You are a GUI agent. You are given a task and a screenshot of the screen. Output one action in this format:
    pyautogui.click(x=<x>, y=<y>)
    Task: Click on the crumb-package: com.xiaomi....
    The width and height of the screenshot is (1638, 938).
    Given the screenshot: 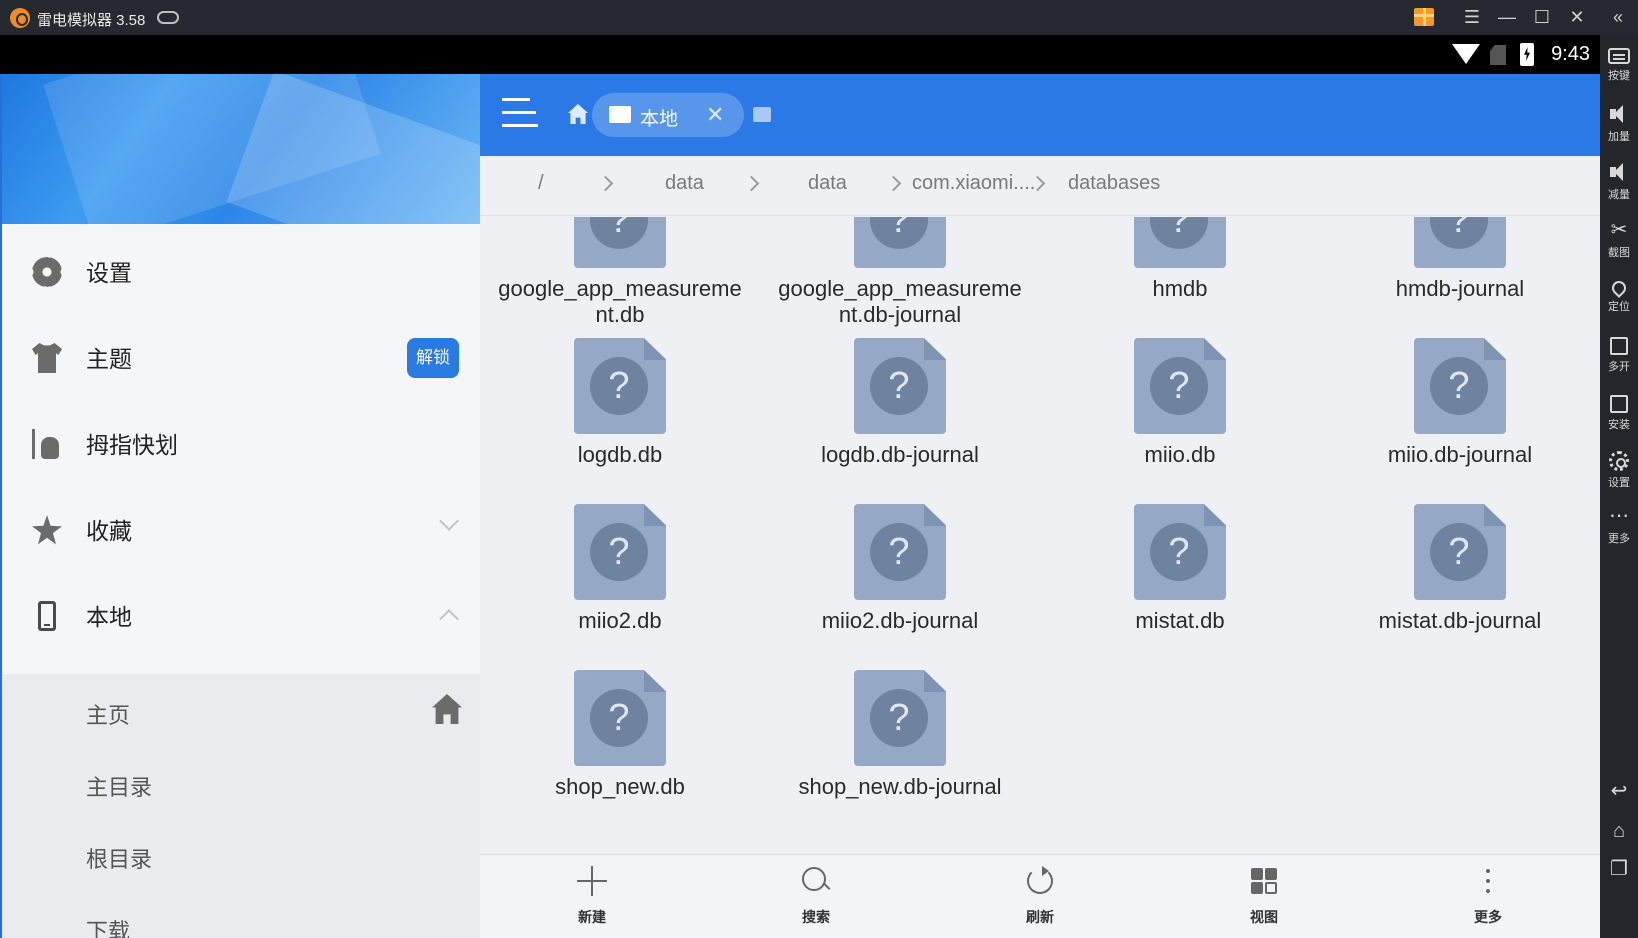 What is the action you would take?
    pyautogui.click(x=973, y=183)
    